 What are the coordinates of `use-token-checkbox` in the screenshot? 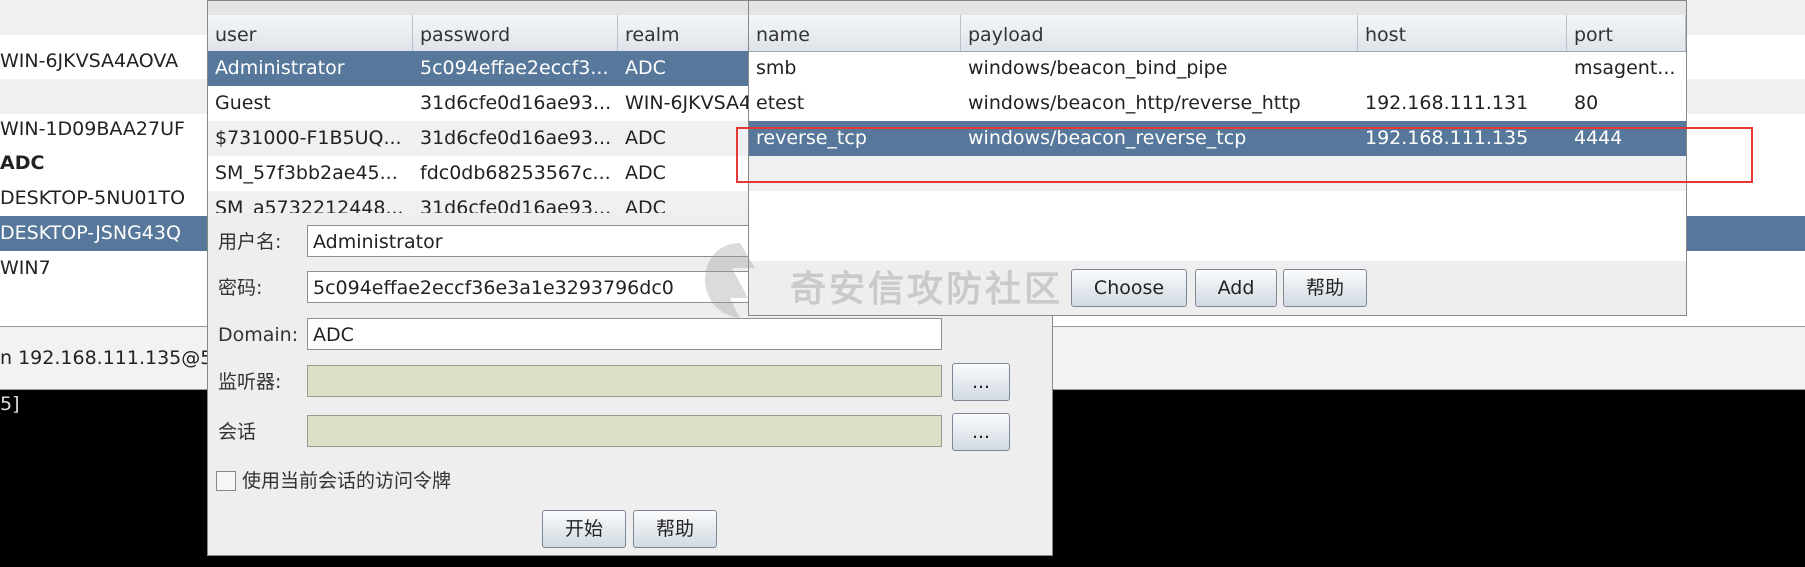 It's located at (226, 481).